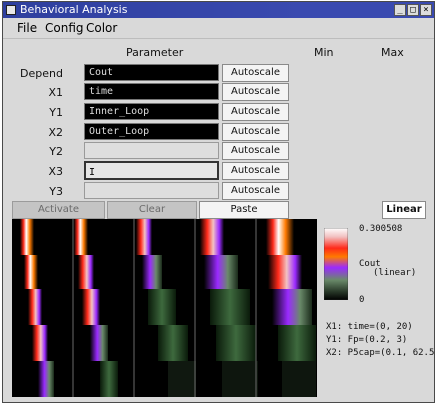  I want to click on legend-scale: (linear), so click(395, 273).